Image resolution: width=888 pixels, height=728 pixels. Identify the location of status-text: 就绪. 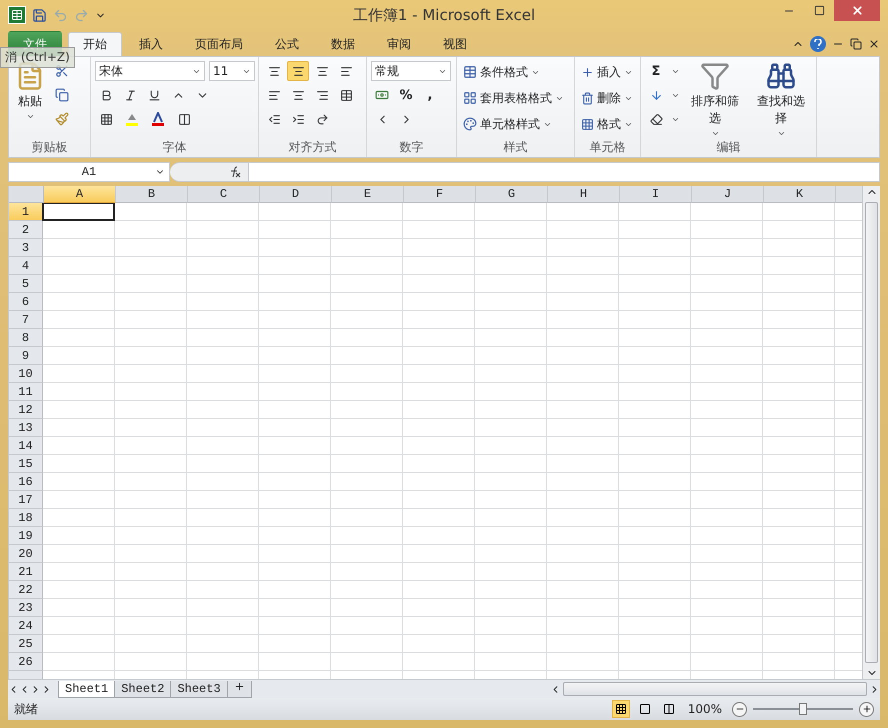
(26, 709).